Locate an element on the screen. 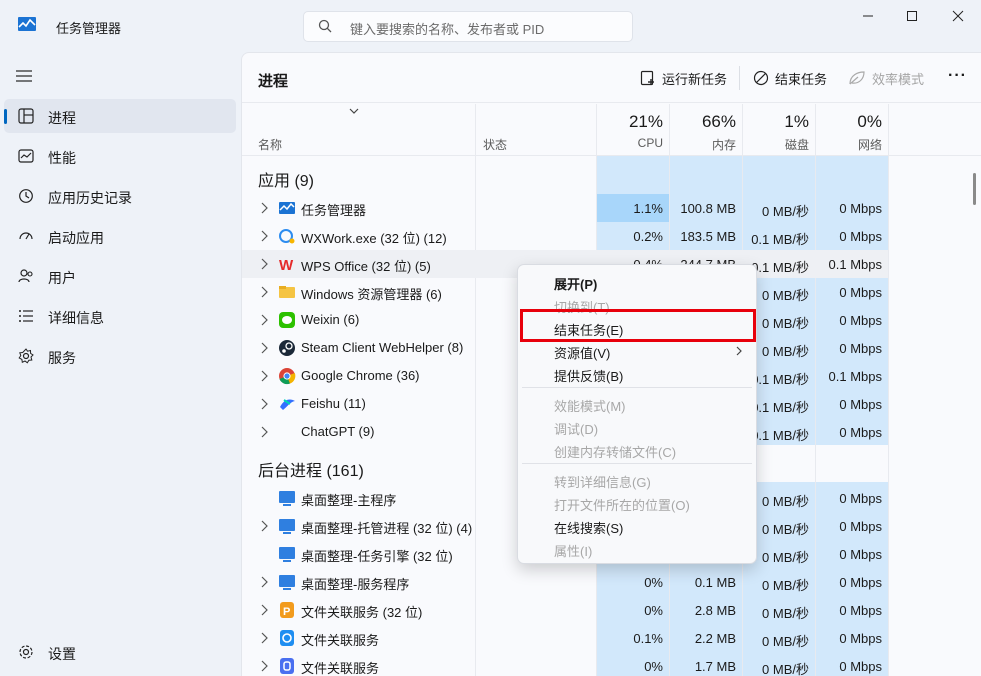 The width and height of the screenshot is (981, 676). process-mem-value: 2.8 MB is located at coordinates (715, 610).